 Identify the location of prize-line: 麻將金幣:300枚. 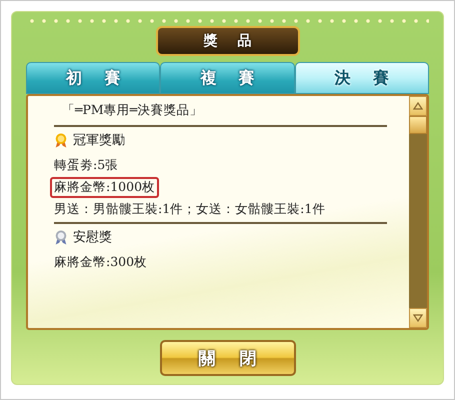
(100, 262).